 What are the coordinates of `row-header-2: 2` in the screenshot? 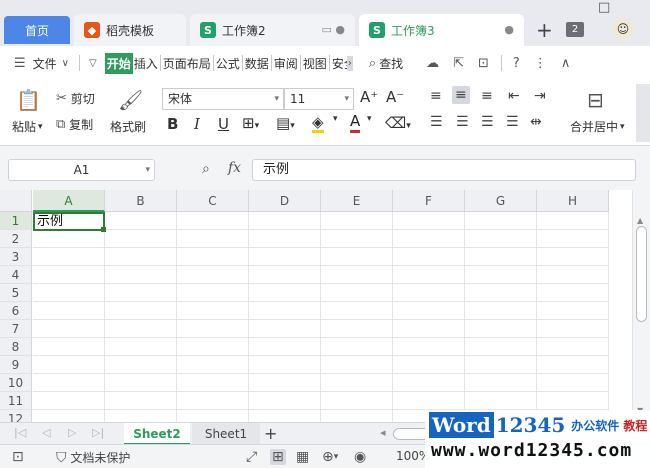 It's located at (16, 239).